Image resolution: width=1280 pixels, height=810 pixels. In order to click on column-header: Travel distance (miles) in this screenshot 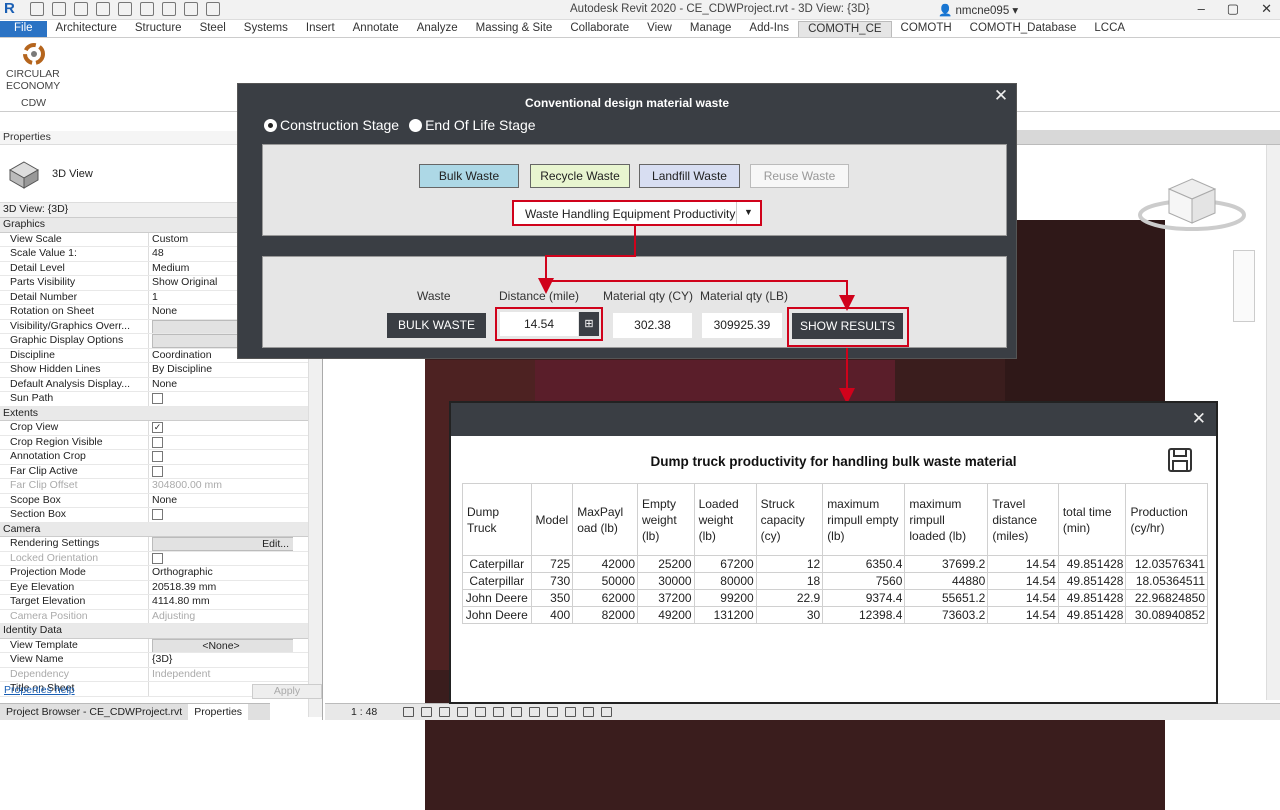, I will do `click(1023, 519)`.